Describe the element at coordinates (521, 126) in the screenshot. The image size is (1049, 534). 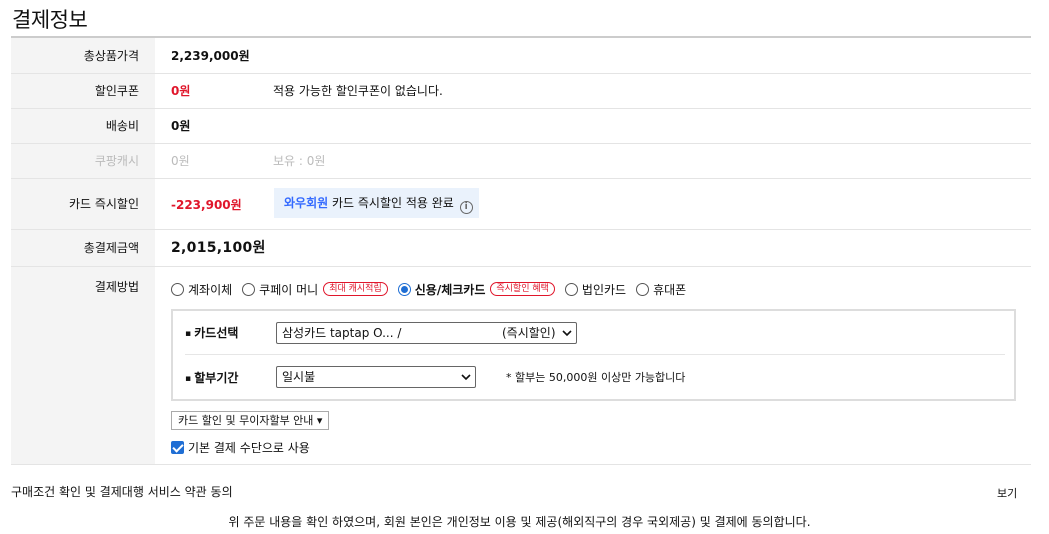
I see `row-shipping: 배송비 0원` at that location.